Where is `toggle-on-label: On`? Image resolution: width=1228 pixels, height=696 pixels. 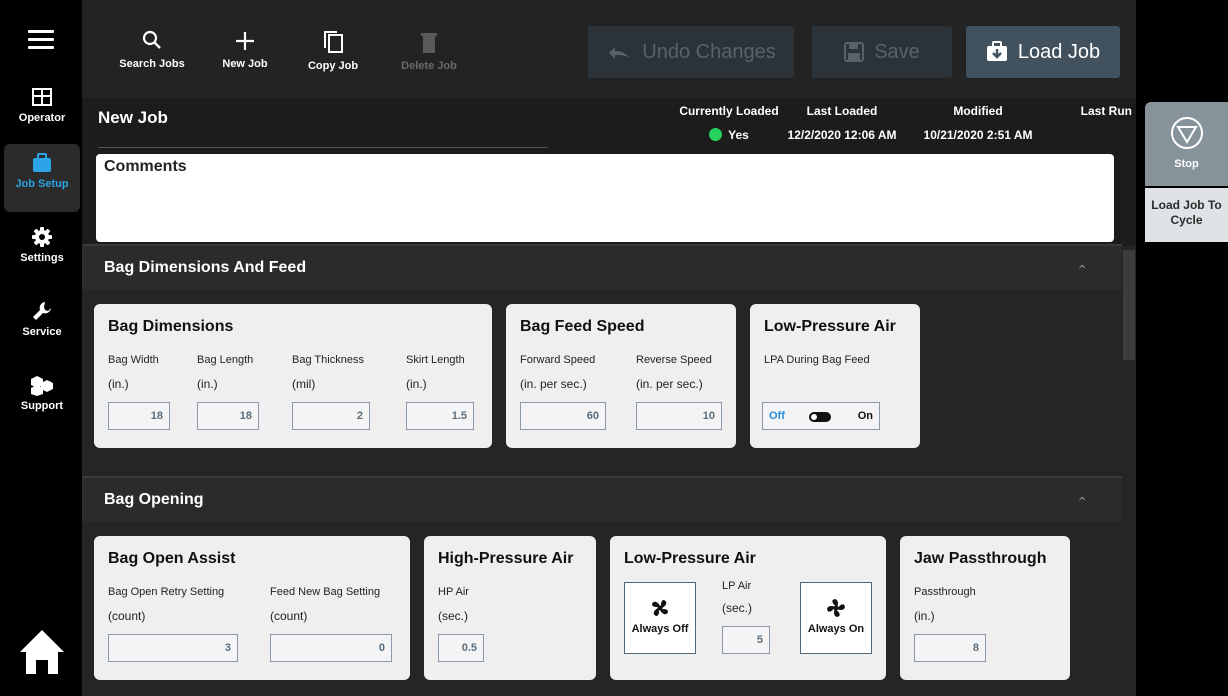 toggle-on-label: On is located at coordinates (865, 416).